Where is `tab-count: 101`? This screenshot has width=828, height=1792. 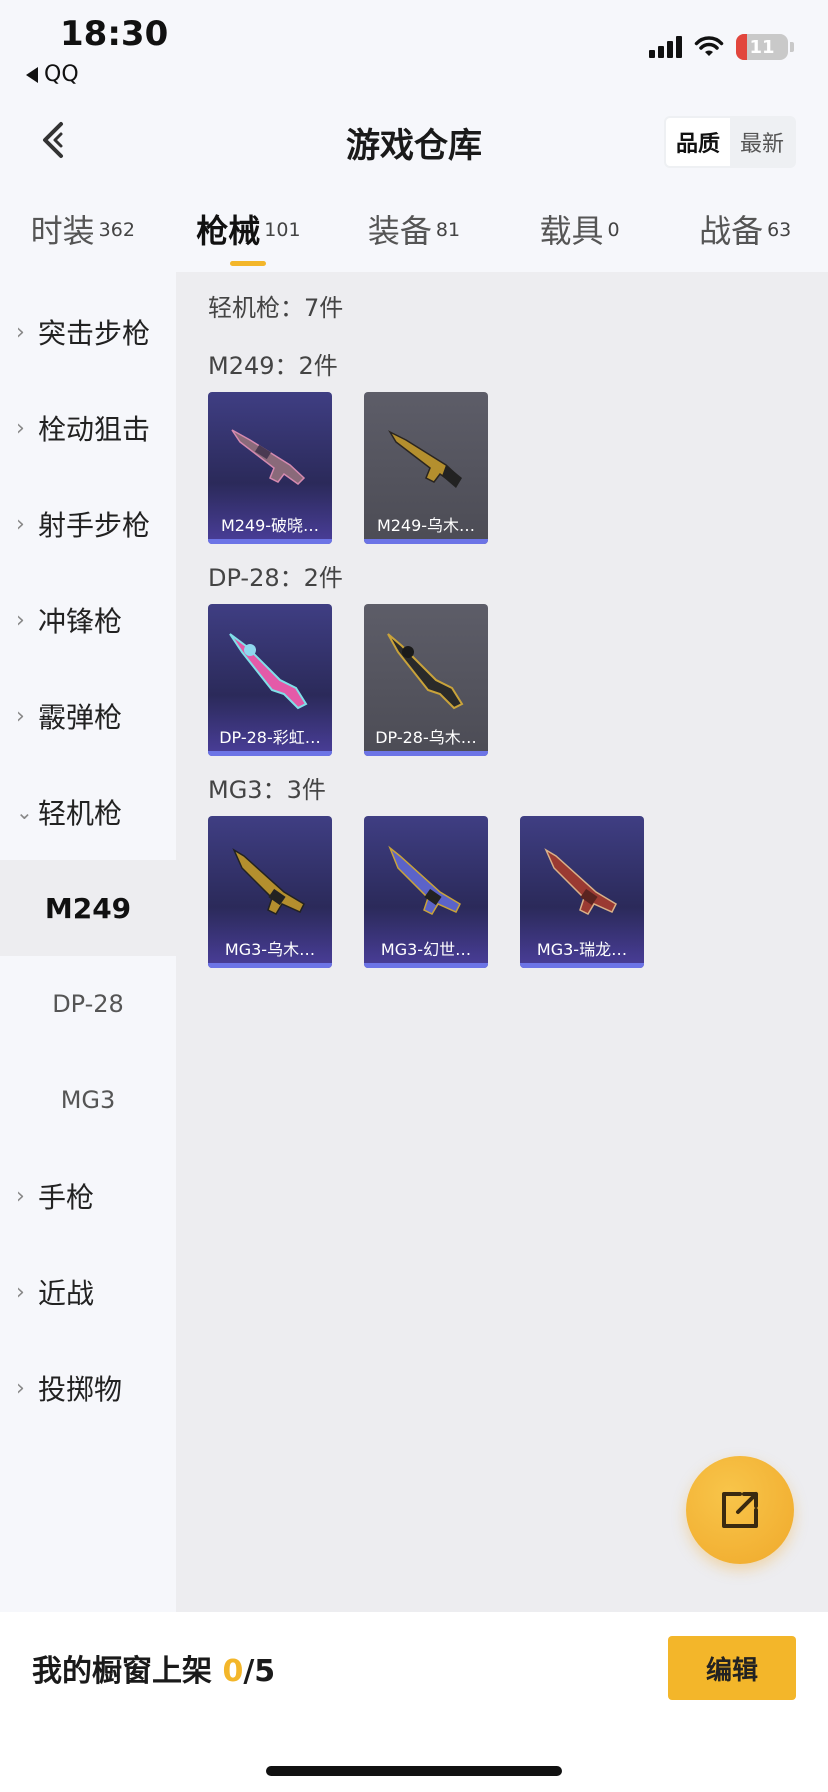 tab-count: 101 is located at coordinates (282, 229).